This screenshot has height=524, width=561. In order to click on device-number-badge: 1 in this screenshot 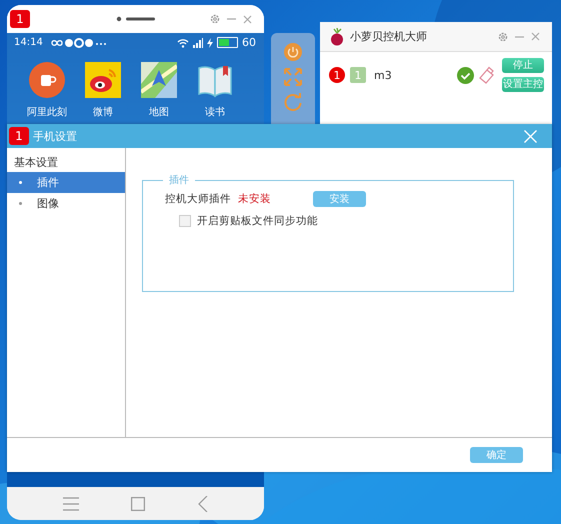, I will do `click(337, 75)`.